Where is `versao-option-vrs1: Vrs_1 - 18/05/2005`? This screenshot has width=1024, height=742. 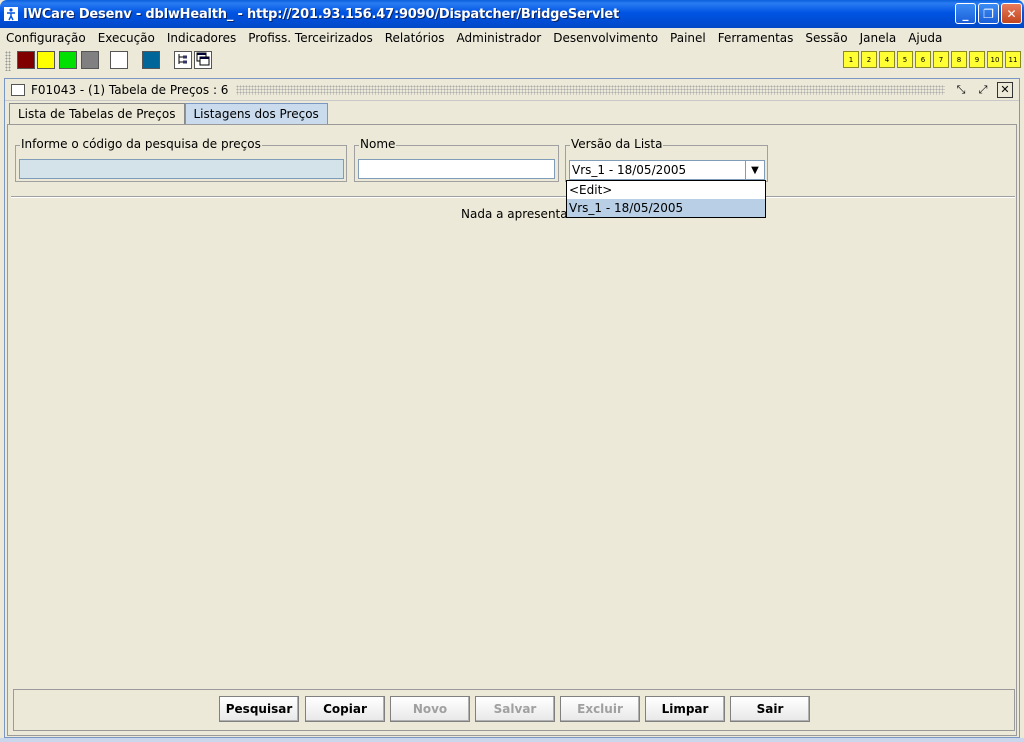
versao-option-vrs1: Vrs_1 - 18/05/2005 is located at coordinates (666, 208).